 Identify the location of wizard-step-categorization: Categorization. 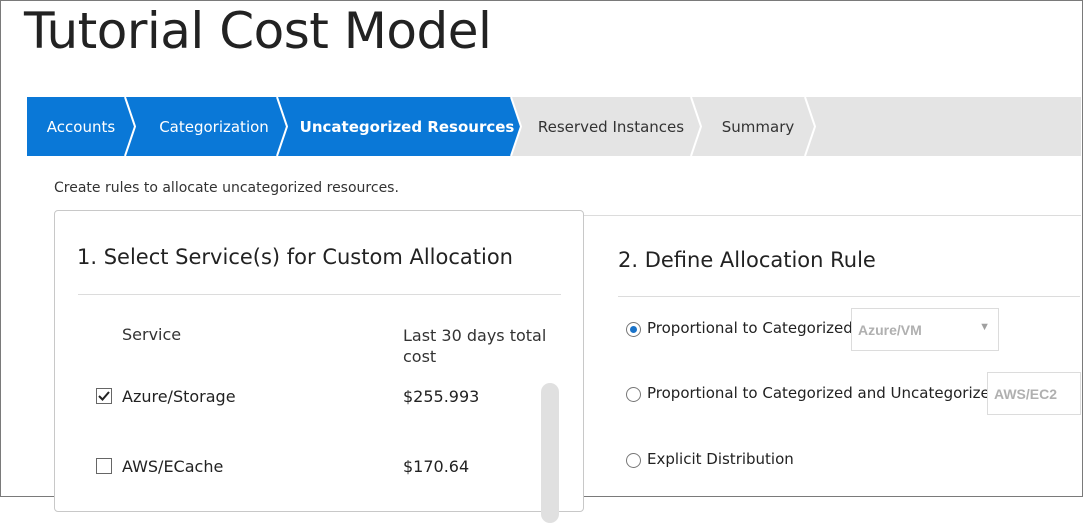
(214, 126).